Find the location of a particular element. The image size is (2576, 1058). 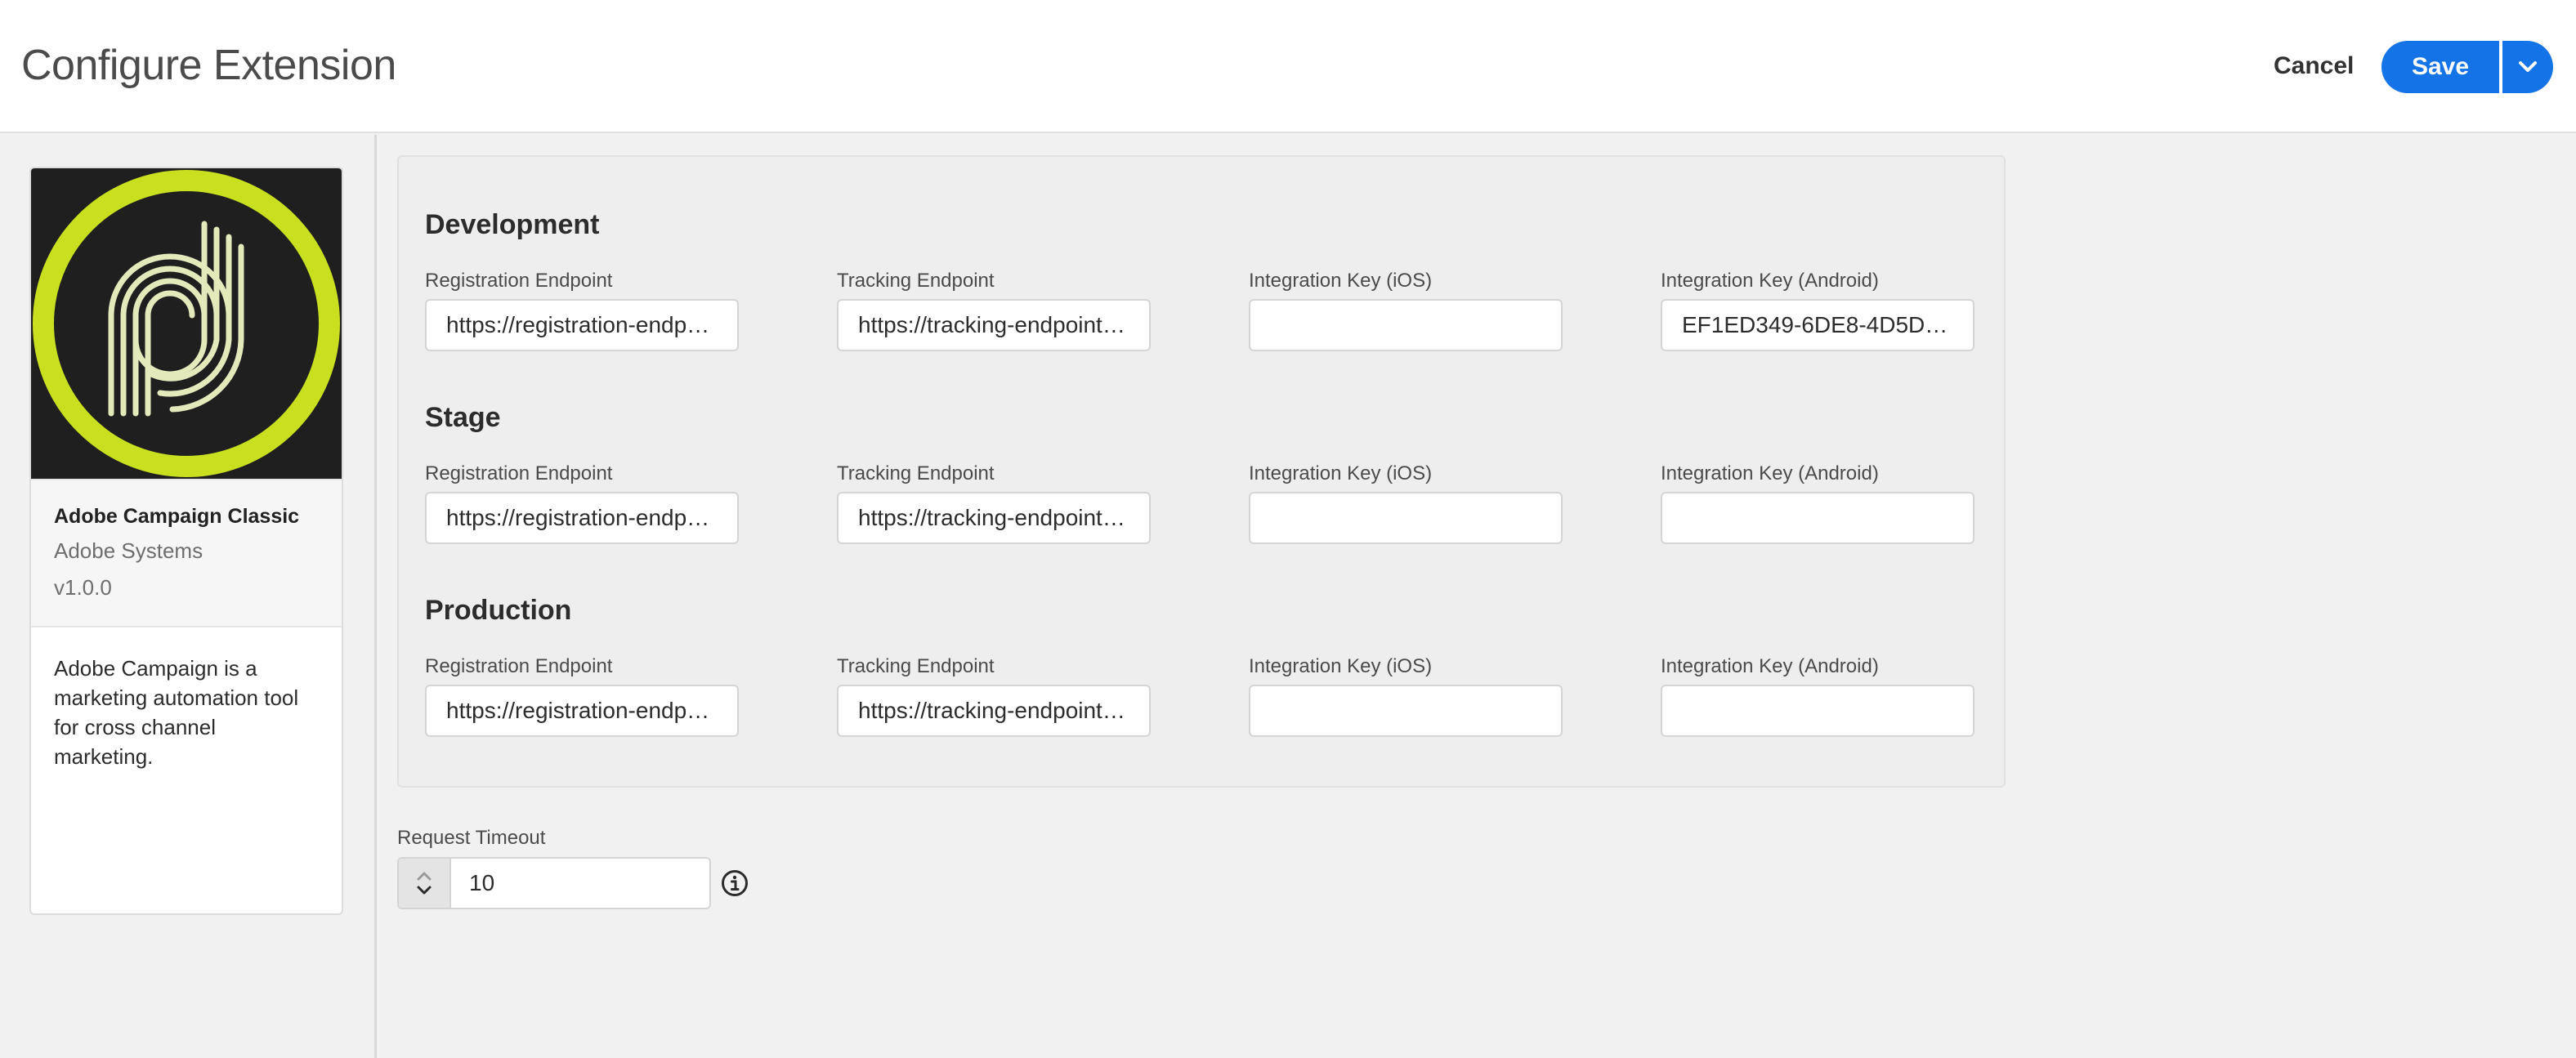

section-title-development: Development is located at coordinates (512, 224).